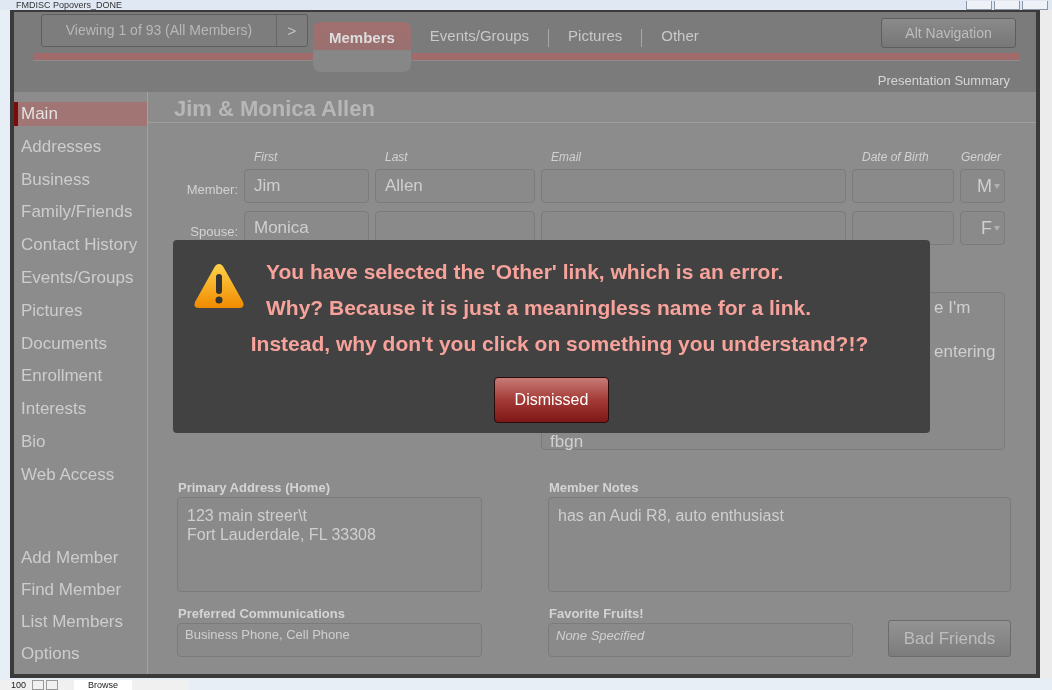  I want to click on presentation-summary-link: Presentation Summary, so click(944, 80).